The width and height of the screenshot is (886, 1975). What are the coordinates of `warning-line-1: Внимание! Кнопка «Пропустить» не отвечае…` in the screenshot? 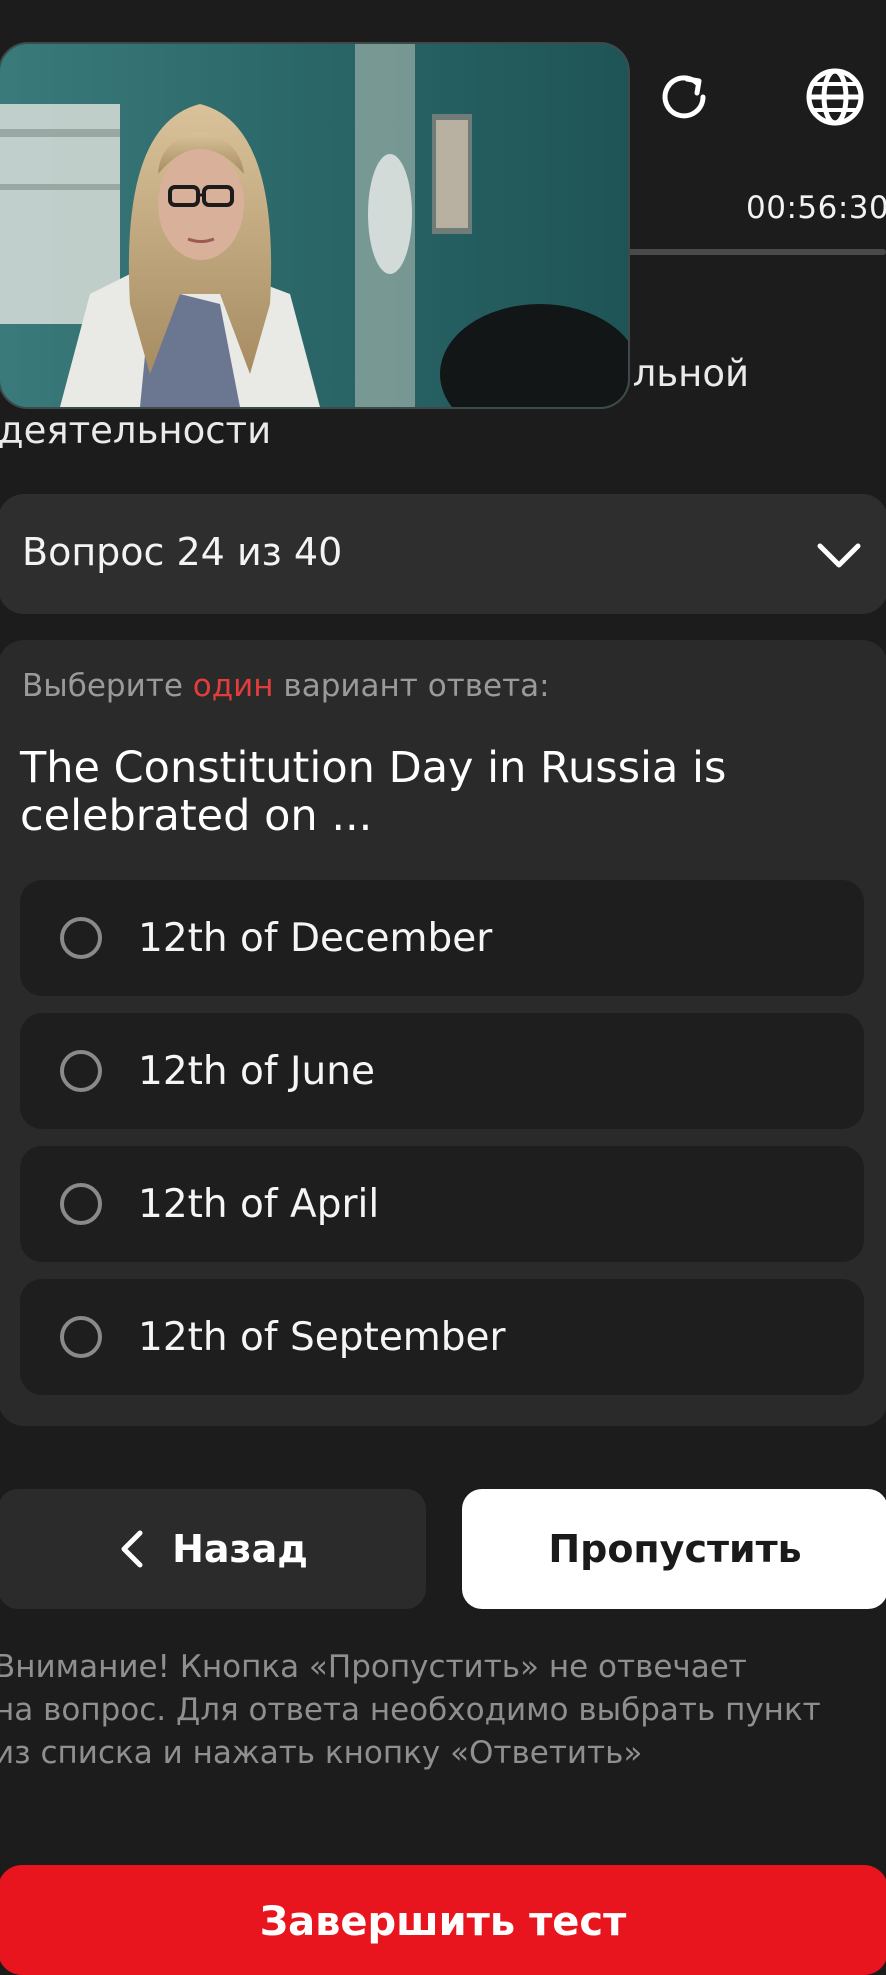 It's located at (373, 1667).